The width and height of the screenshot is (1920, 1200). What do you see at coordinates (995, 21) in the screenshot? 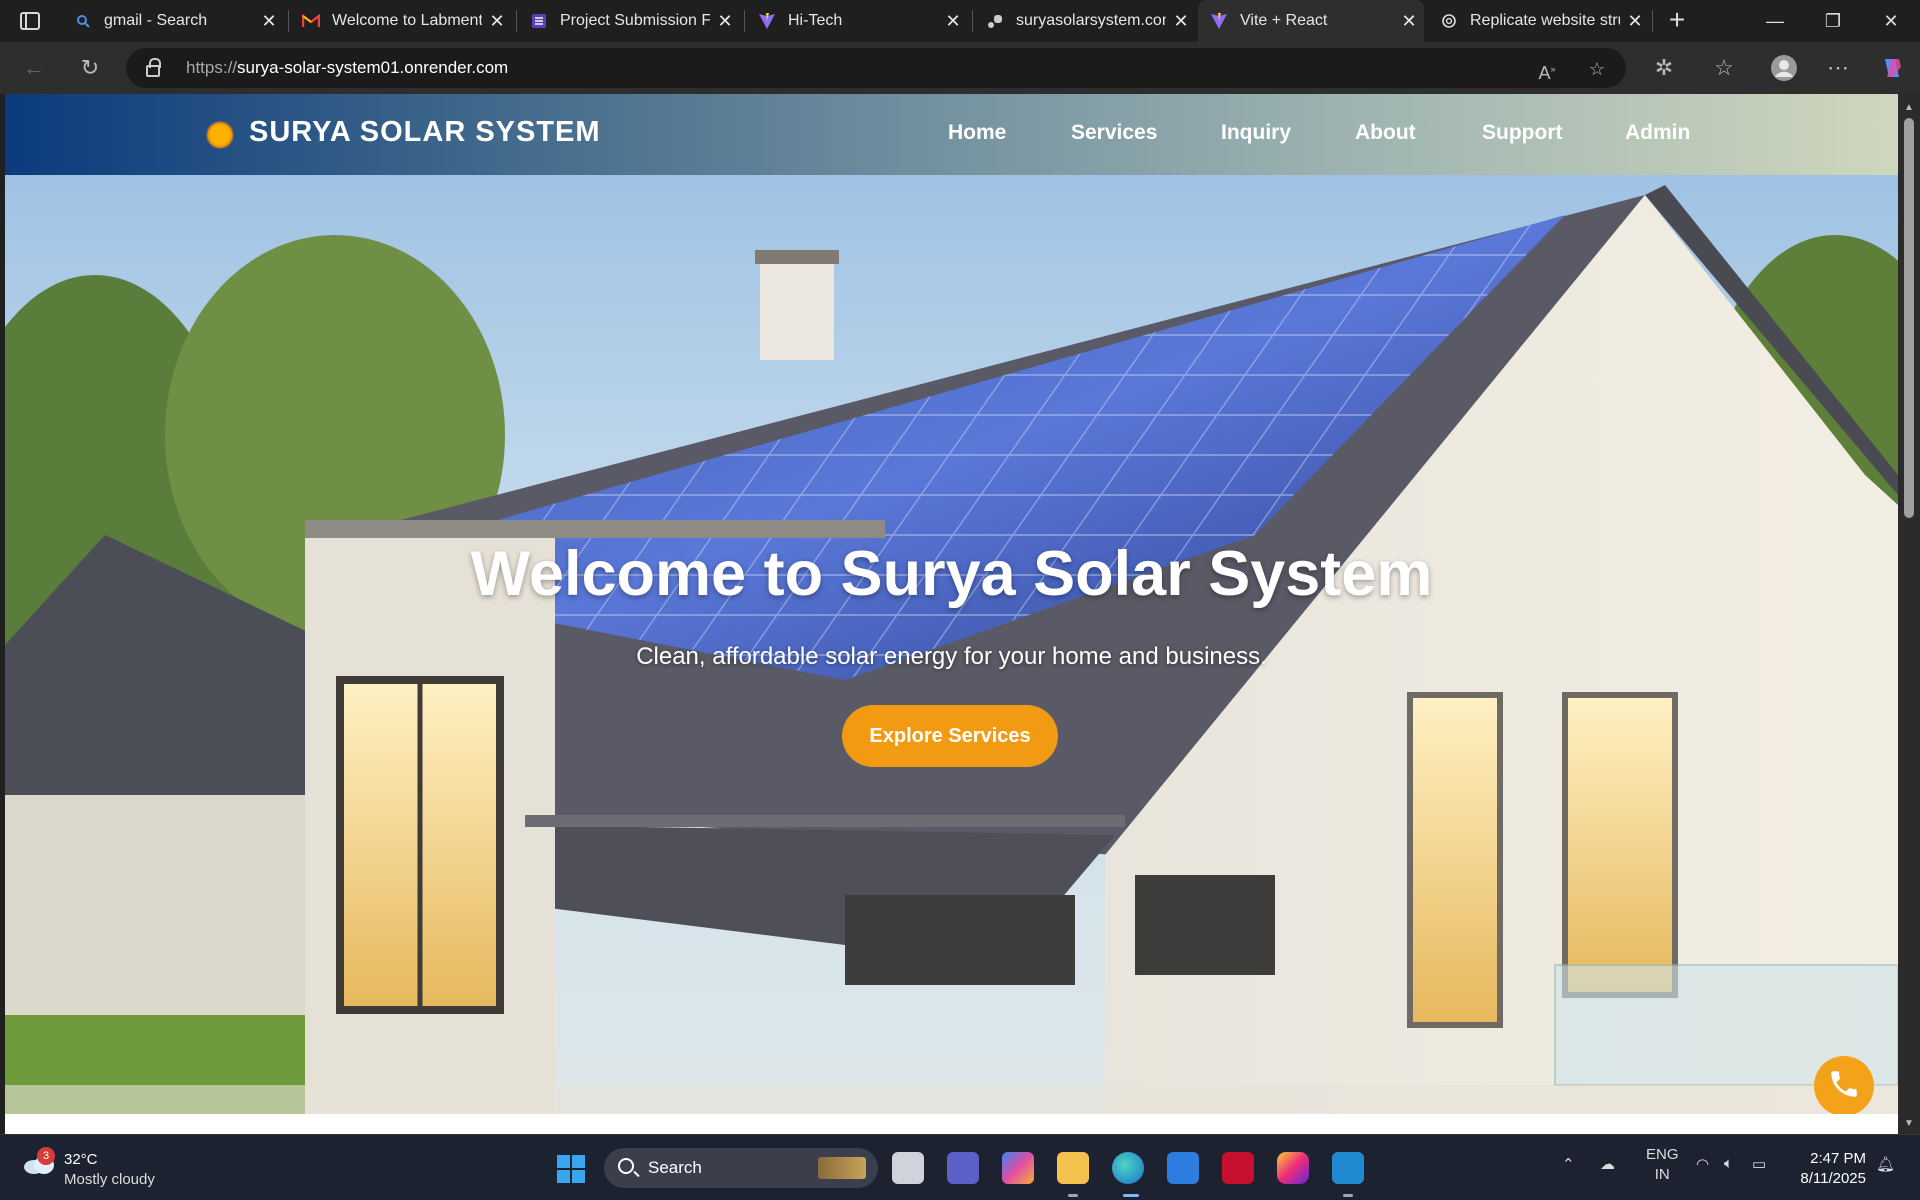
I see `render-icon` at bounding box center [995, 21].